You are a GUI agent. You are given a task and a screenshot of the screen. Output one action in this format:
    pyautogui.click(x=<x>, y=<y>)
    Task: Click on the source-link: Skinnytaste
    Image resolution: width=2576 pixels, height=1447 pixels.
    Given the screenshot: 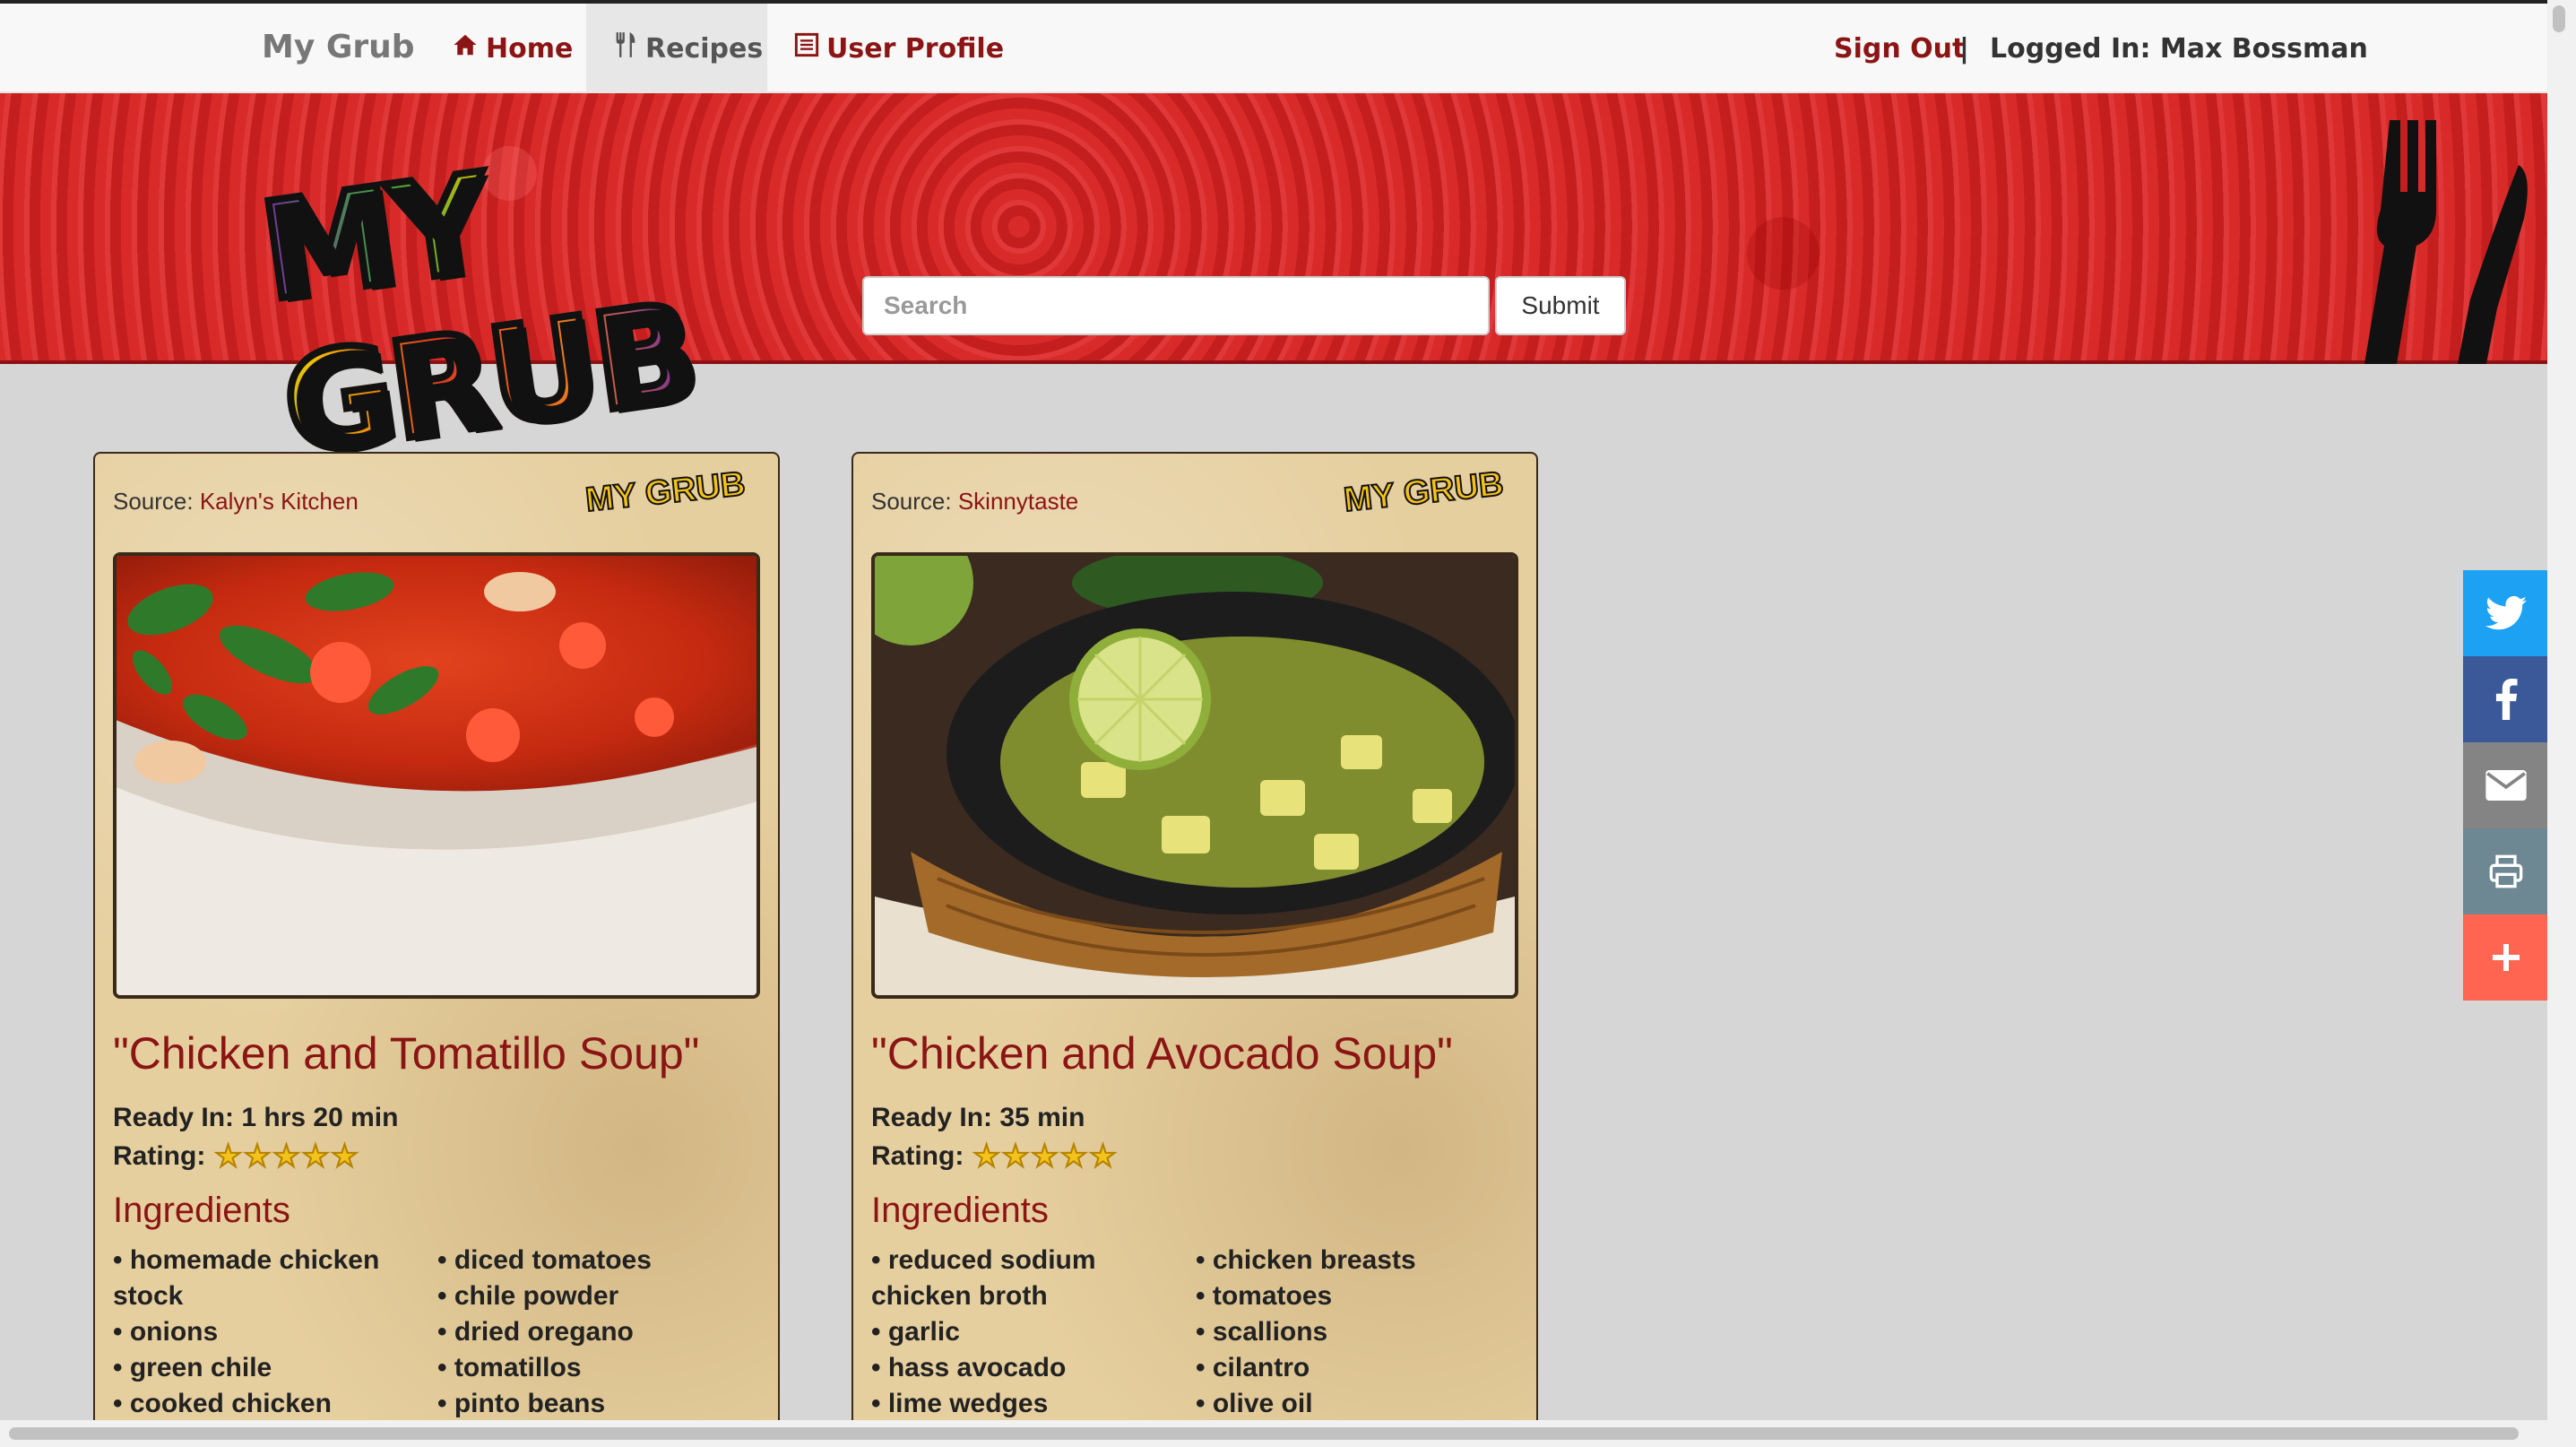 What is the action you would take?
    pyautogui.click(x=1018, y=502)
    